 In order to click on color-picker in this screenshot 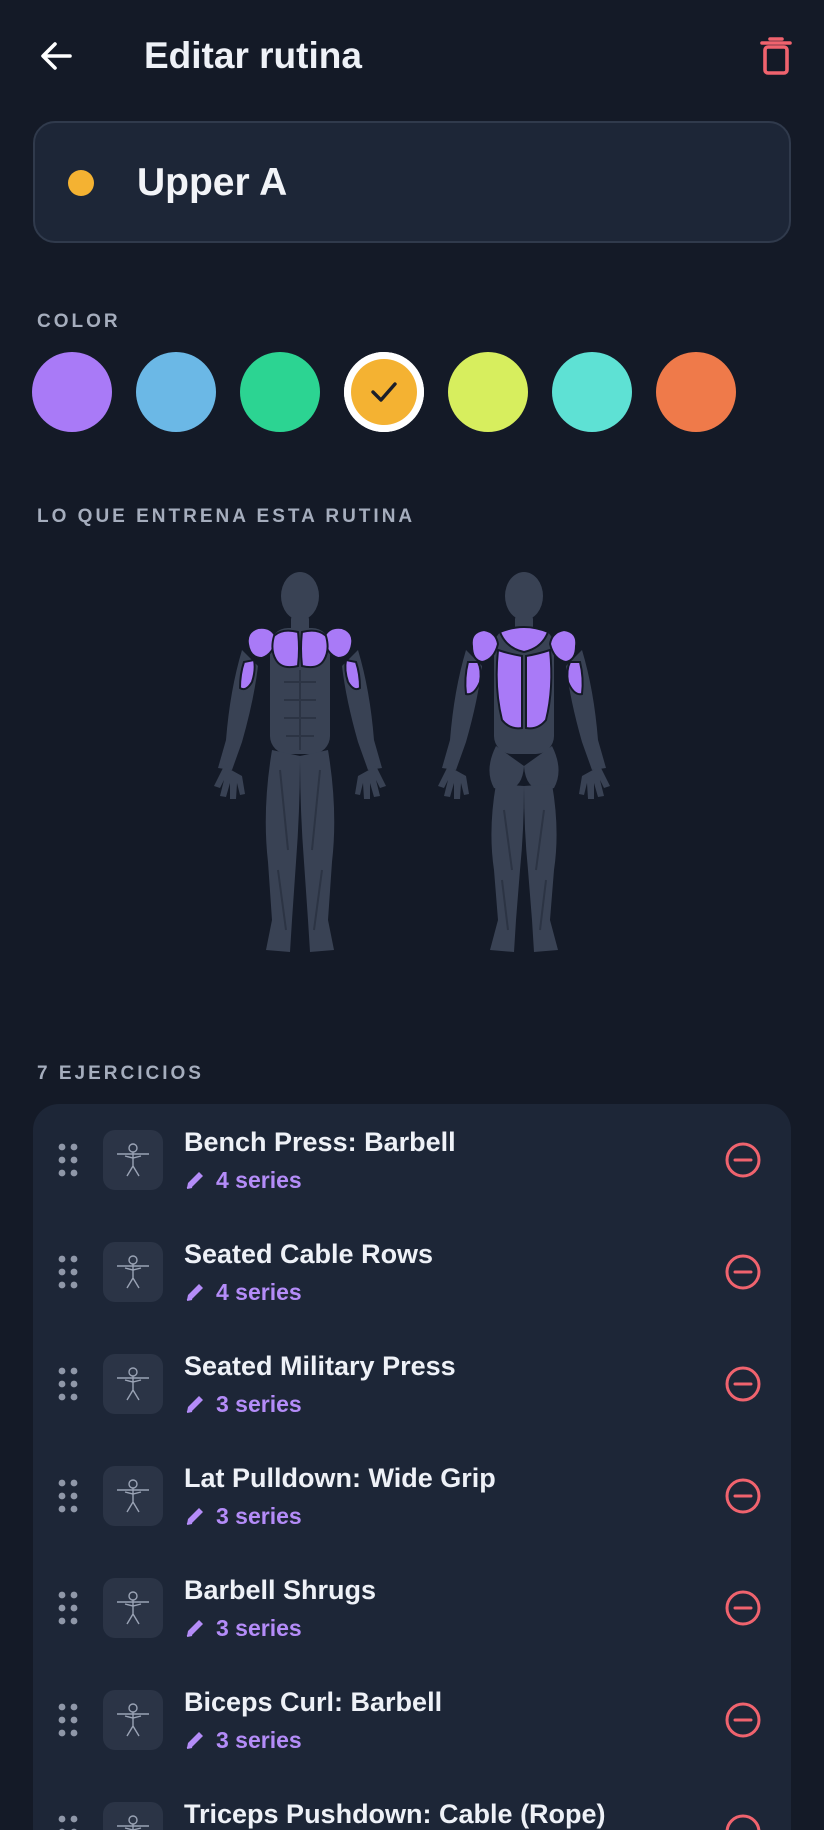, I will do `click(412, 392)`.